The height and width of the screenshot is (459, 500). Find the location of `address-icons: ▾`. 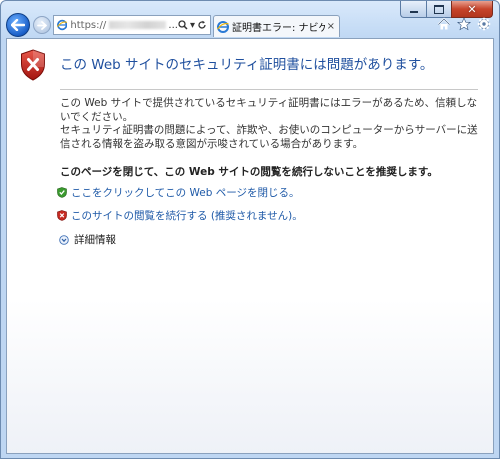

address-icons: ▾ is located at coordinates (194, 25).